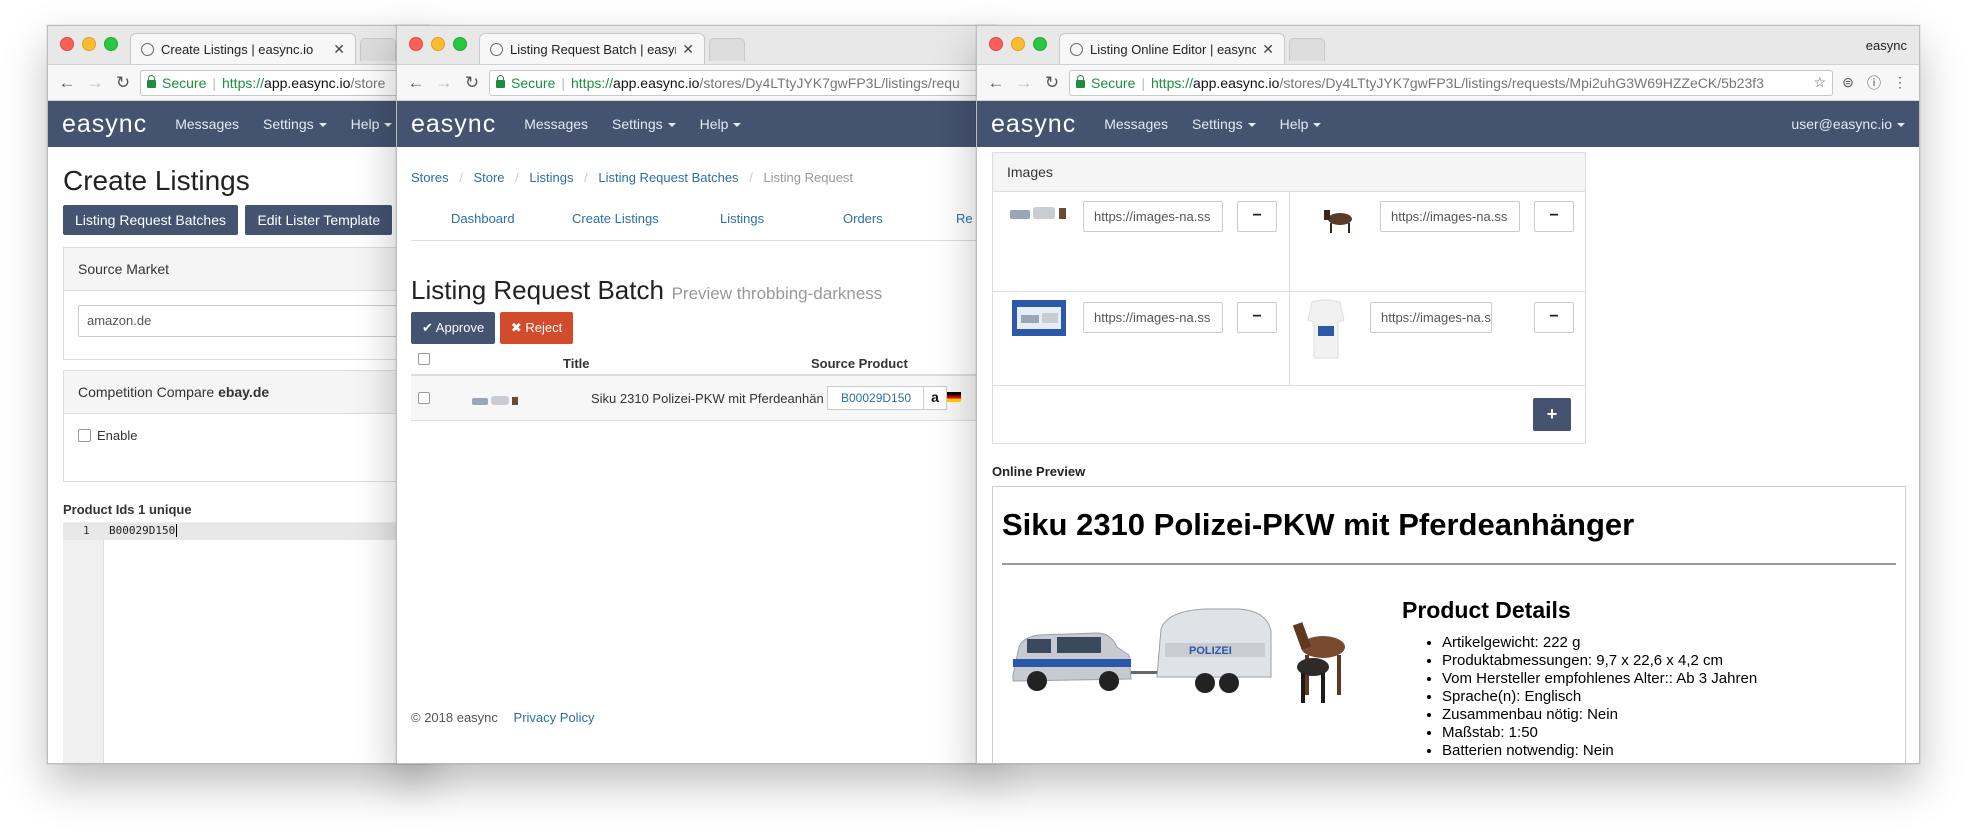 The width and height of the screenshot is (1967, 837). What do you see at coordinates (368, 82) in the screenshot?
I see `url-path: /store` at bounding box center [368, 82].